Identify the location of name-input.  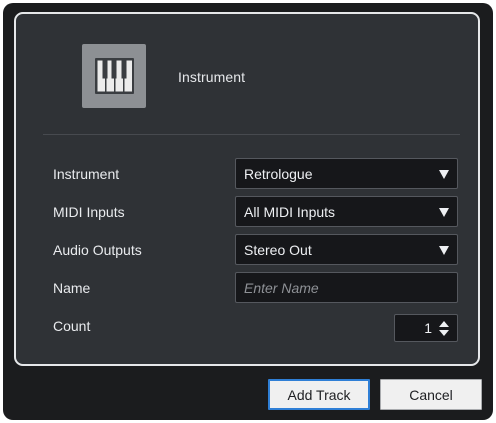
(346, 287).